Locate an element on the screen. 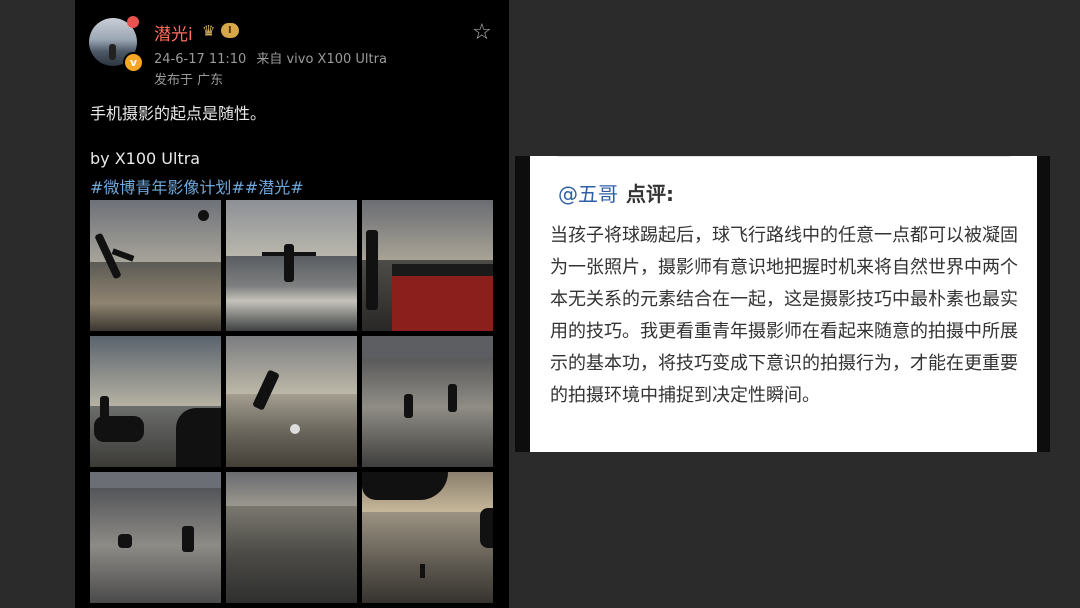 The width and height of the screenshot is (1080, 608). post-source: 来自 vivo X100 Ultra is located at coordinates (321, 59).